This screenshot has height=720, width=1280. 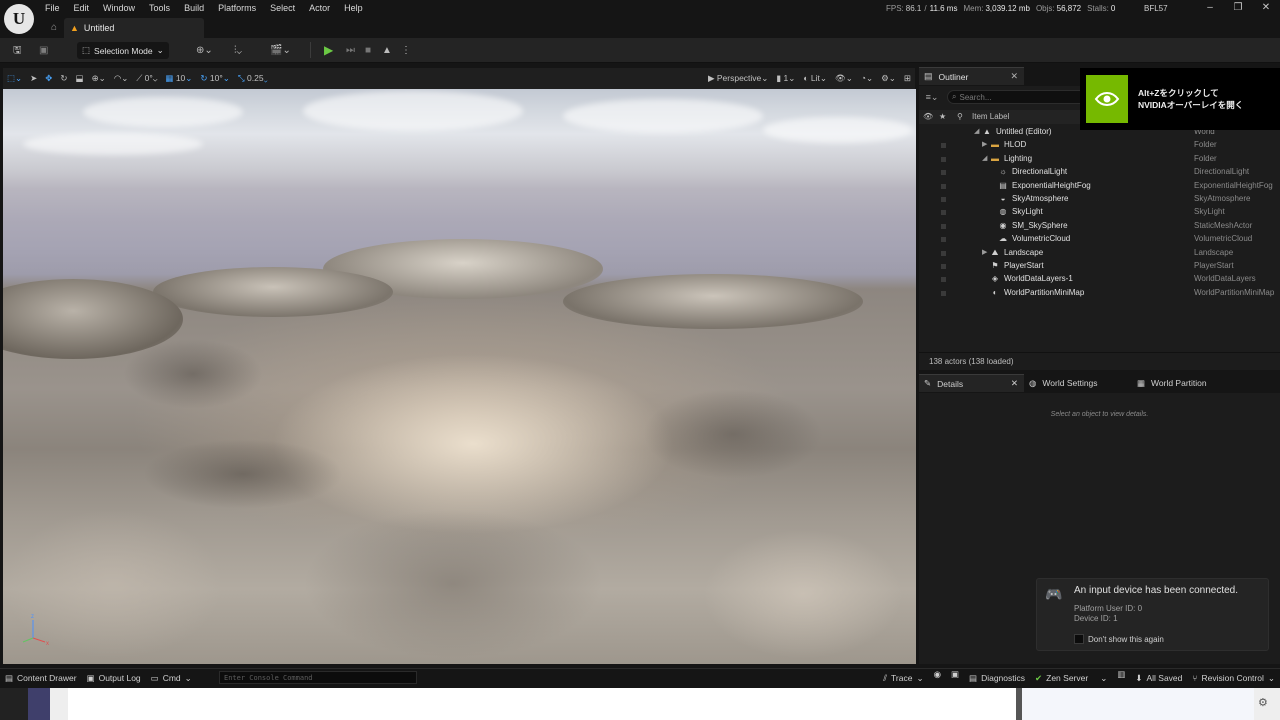 What do you see at coordinates (990, 116) in the screenshot?
I see `column-item-label: Item Label` at bounding box center [990, 116].